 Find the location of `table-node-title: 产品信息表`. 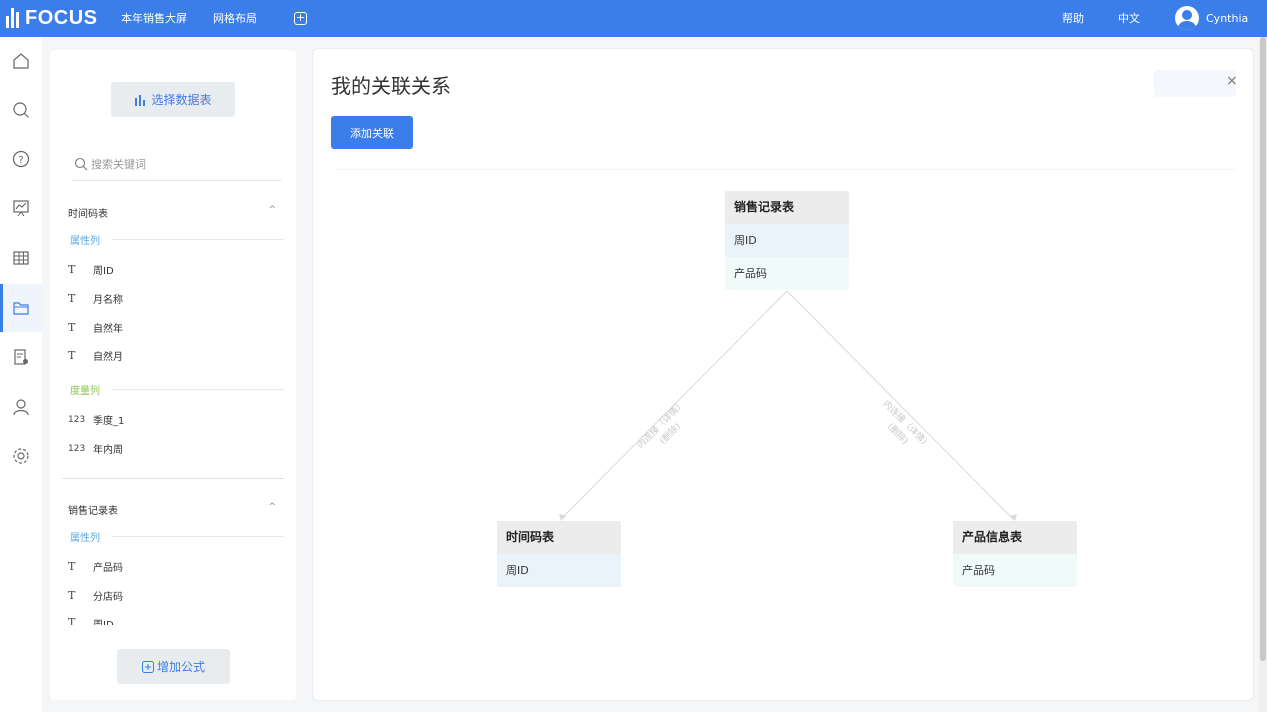

table-node-title: 产品信息表 is located at coordinates (1015, 537).